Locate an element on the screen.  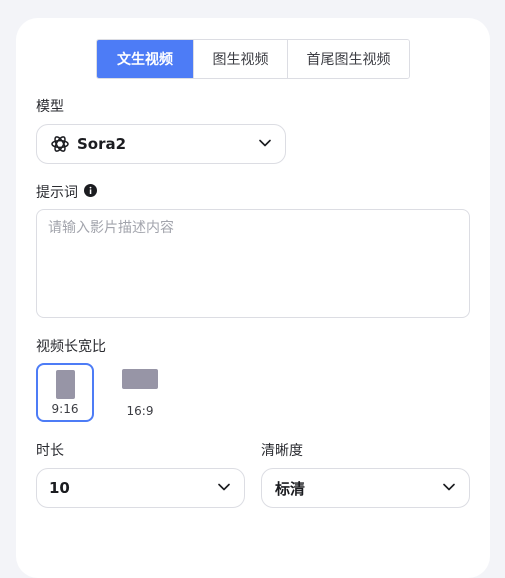
tab-image-to-video: 图生视频 is located at coordinates (240, 59).